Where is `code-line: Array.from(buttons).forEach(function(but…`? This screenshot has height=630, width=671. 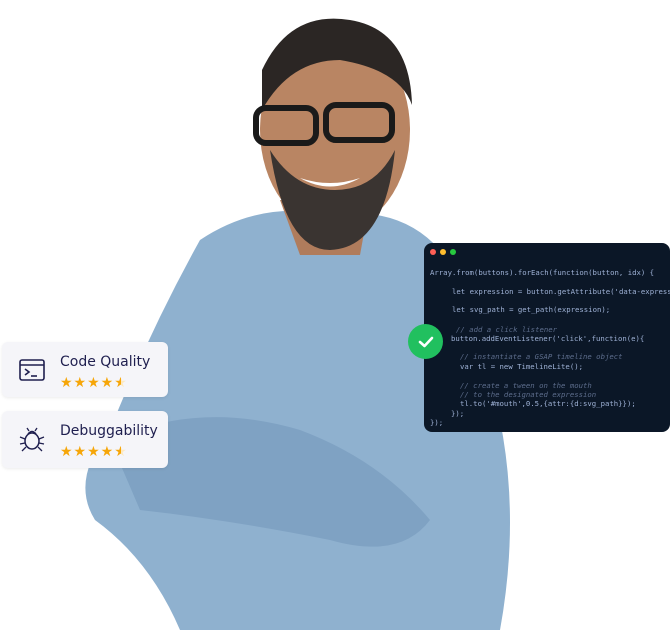
code-line: Array.from(buttons).forEach(function(but… is located at coordinates (542, 272).